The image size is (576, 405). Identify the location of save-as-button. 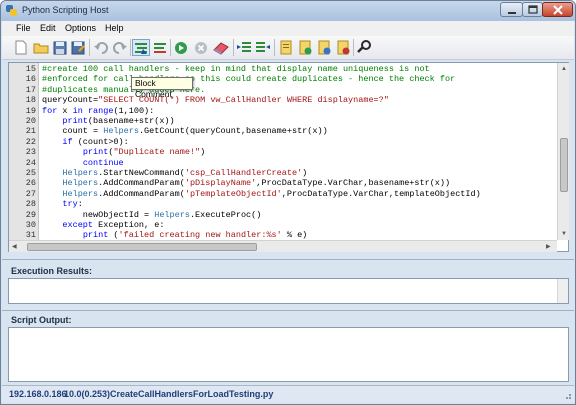
(78, 47).